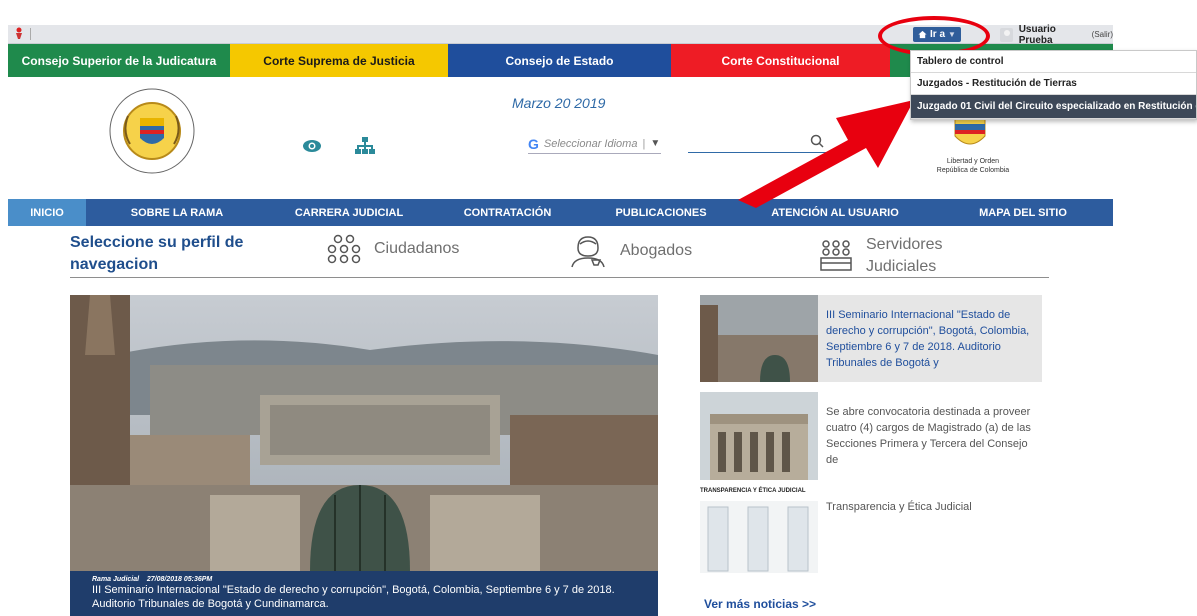 The image size is (1197, 616). What do you see at coordinates (1037, 34) in the screenshot?
I see `user-name: Usuario Prueba` at bounding box center [1037, 34].